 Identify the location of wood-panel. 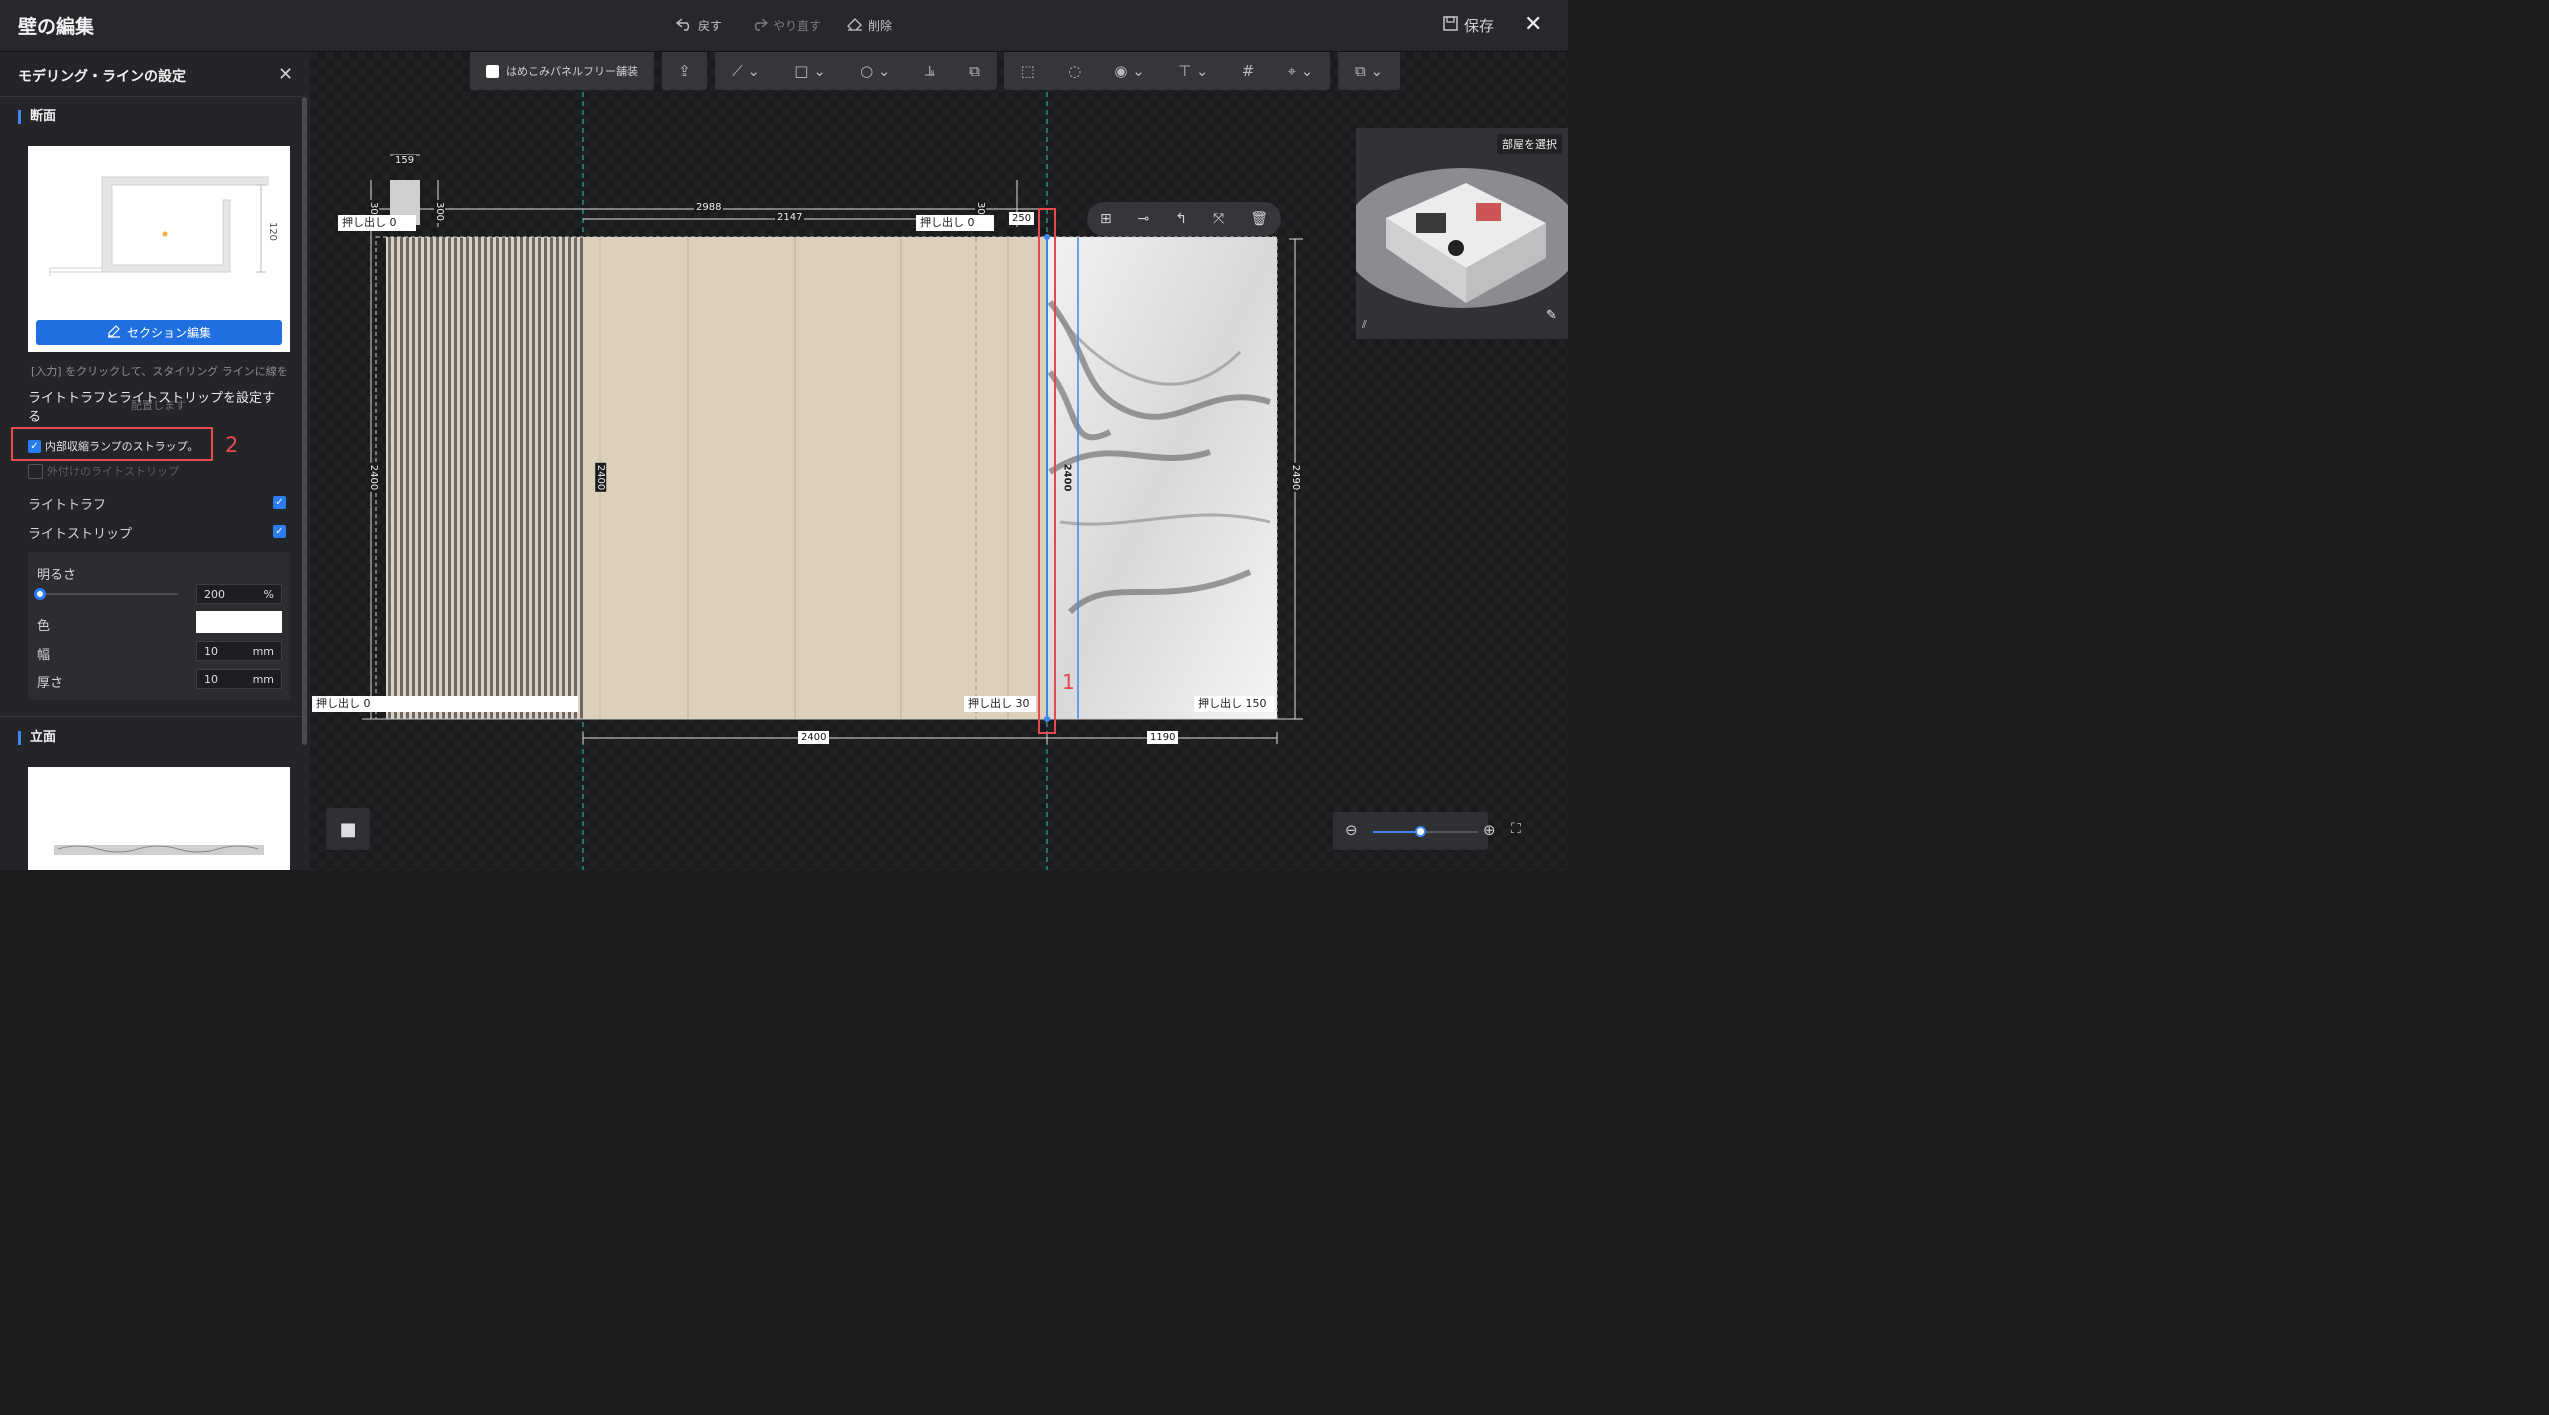
(815, 478).